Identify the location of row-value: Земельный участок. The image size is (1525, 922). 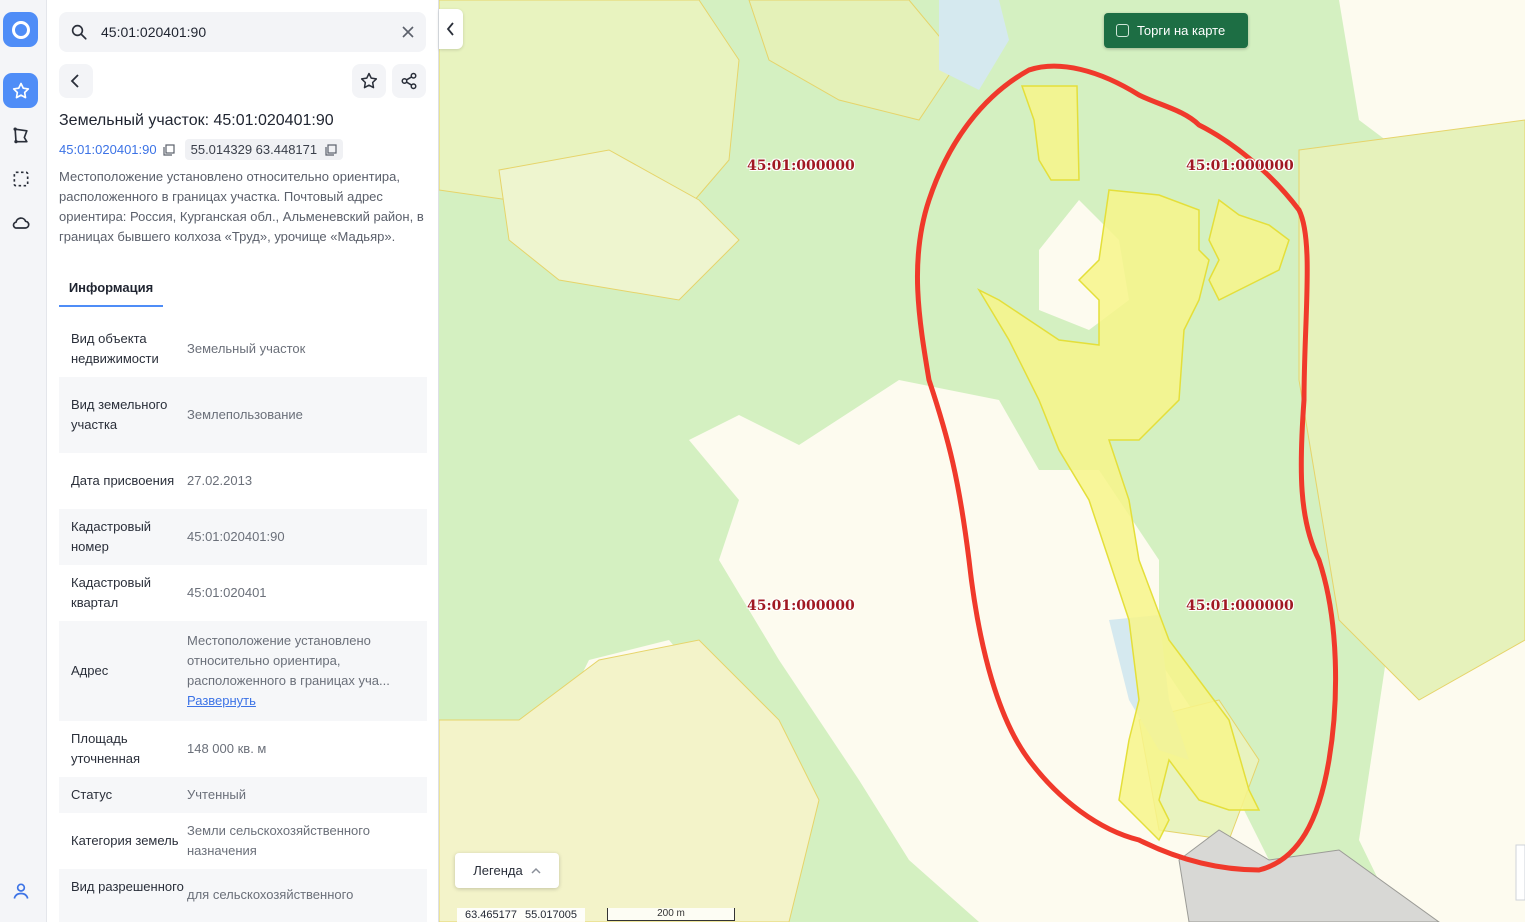
(246, 348).